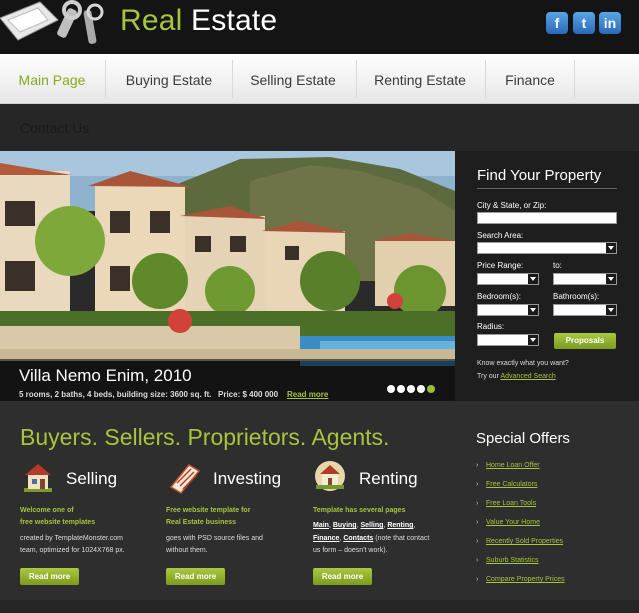  Describe the element at coordinates (345, 525) in the screenshot. I see `page-link-buying: Buying` at that location.